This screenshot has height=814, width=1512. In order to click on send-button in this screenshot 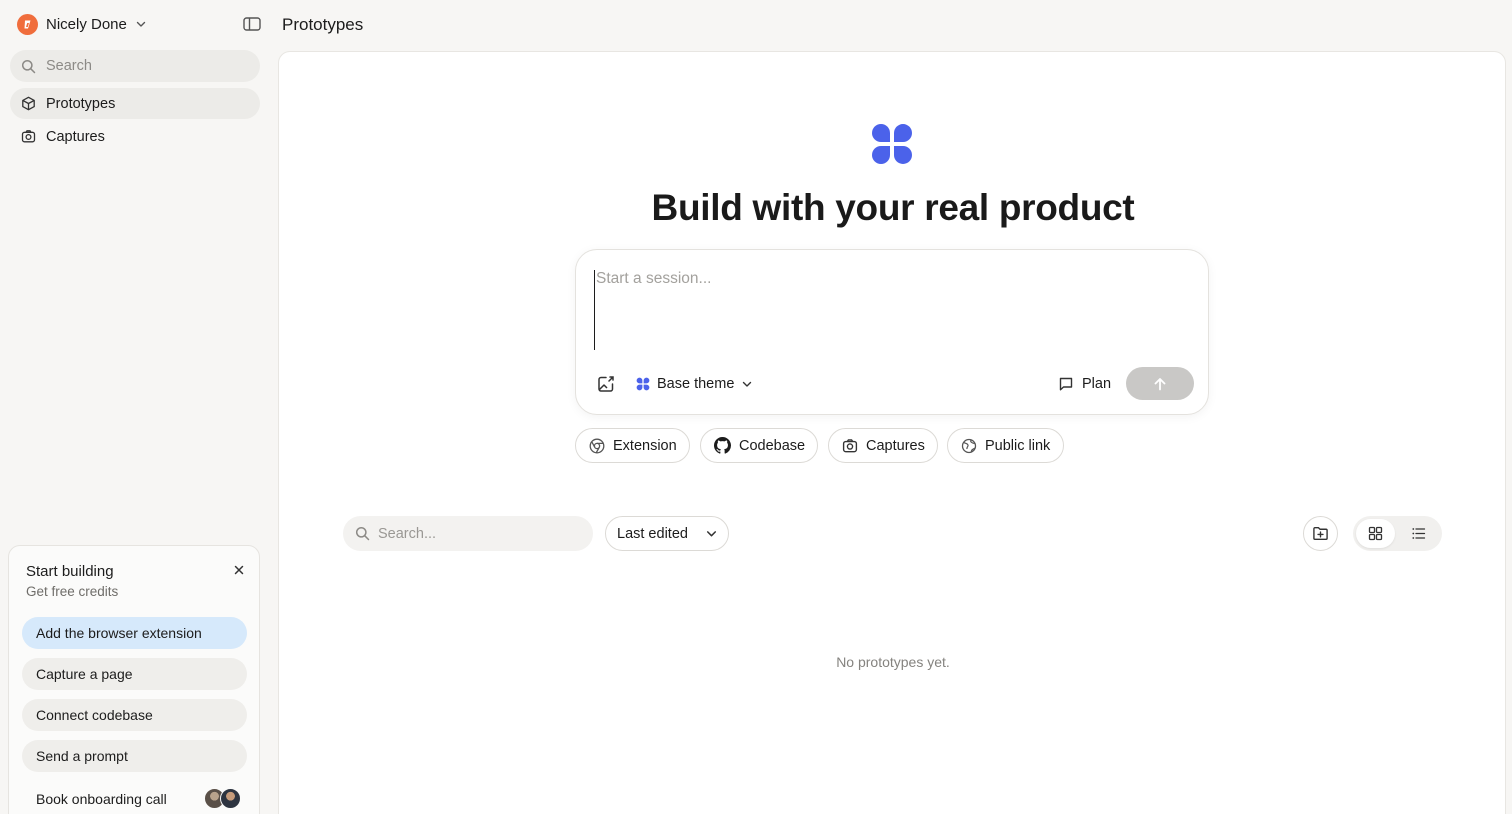, I will do `click(1160, 383)`.